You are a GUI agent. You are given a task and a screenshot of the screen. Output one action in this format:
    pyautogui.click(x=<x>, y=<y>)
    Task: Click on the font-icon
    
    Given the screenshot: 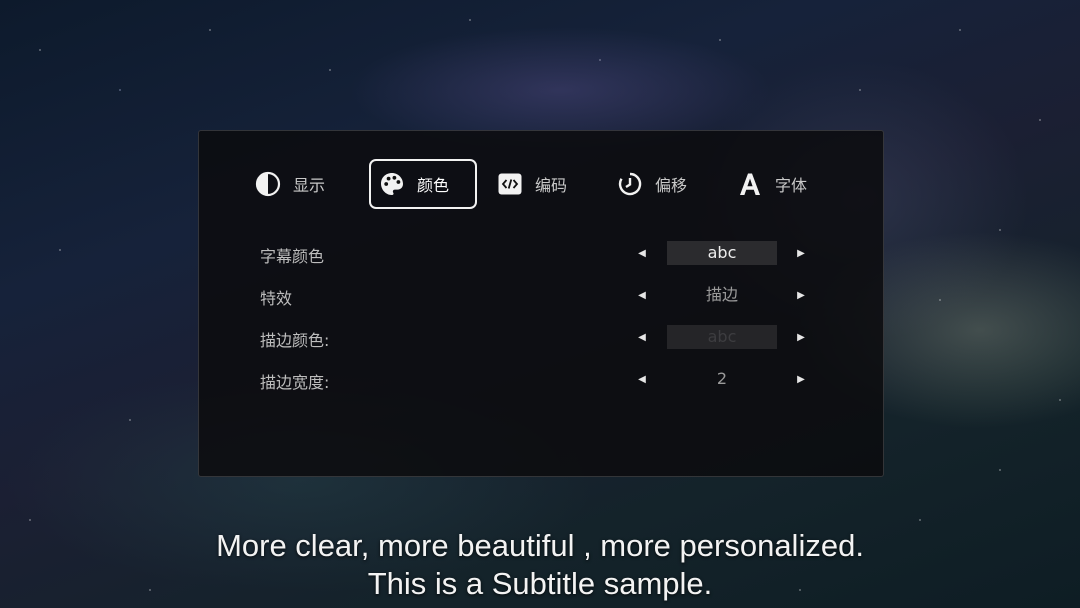 What is the action you would take?
    pyautogui.click(x=750, y=184)
    